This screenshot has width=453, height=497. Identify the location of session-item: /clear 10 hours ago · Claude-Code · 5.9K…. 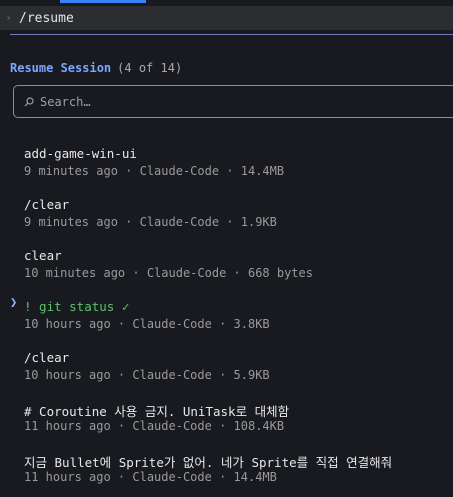
(226, 369).